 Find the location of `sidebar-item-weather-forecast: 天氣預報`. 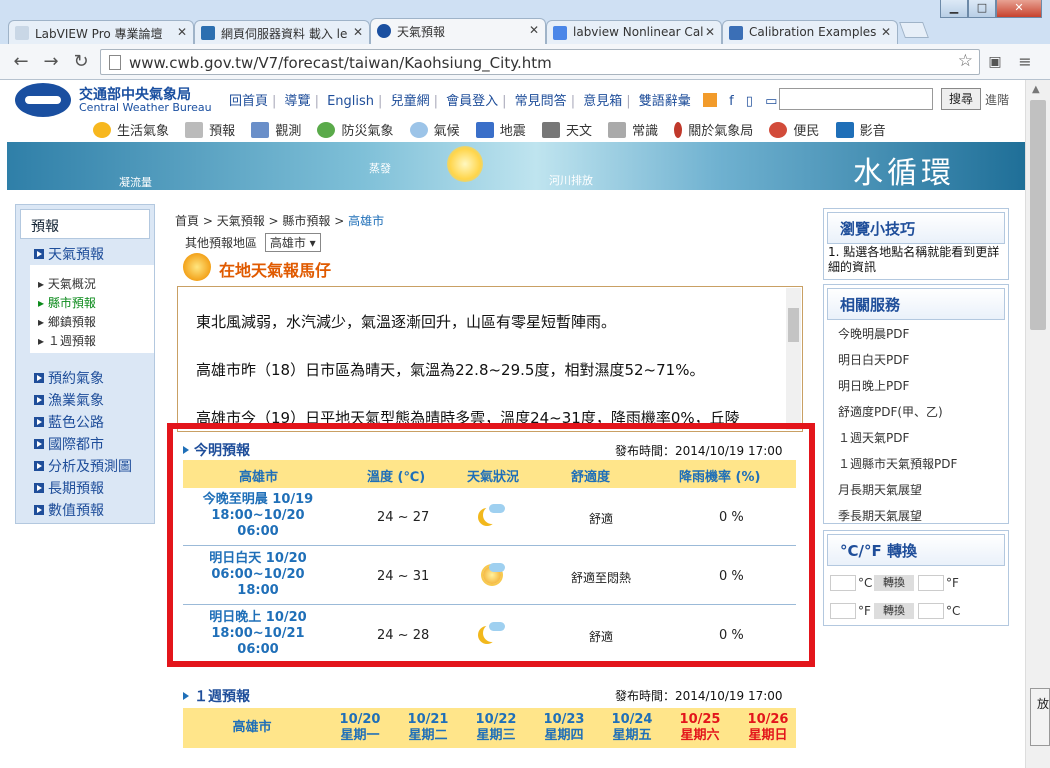

sidebar-item-weather-forecast: 天氣預報 is located at coordinates (69, 254).